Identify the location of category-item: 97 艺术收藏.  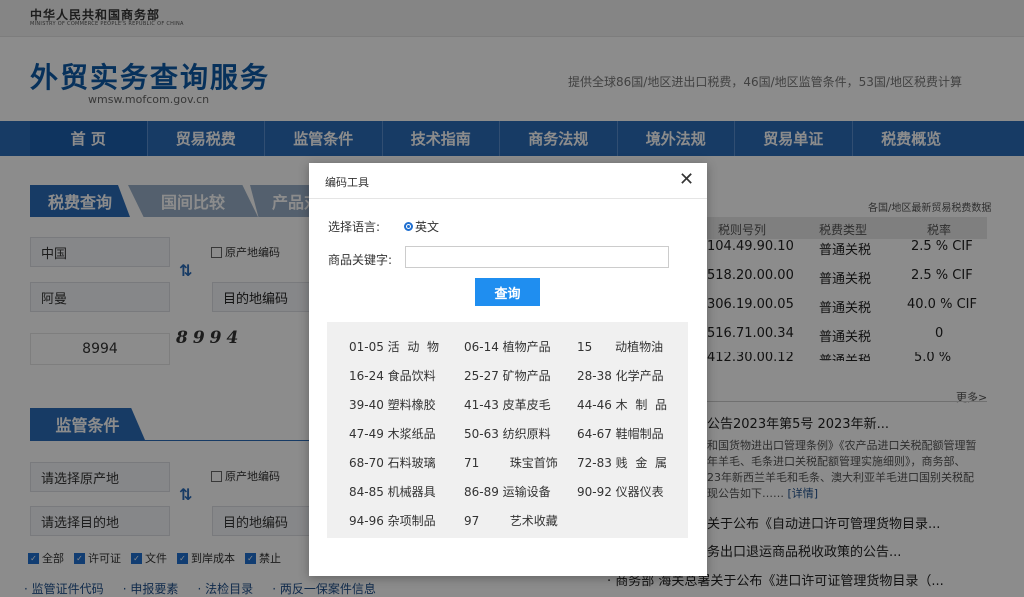
(511, 520).